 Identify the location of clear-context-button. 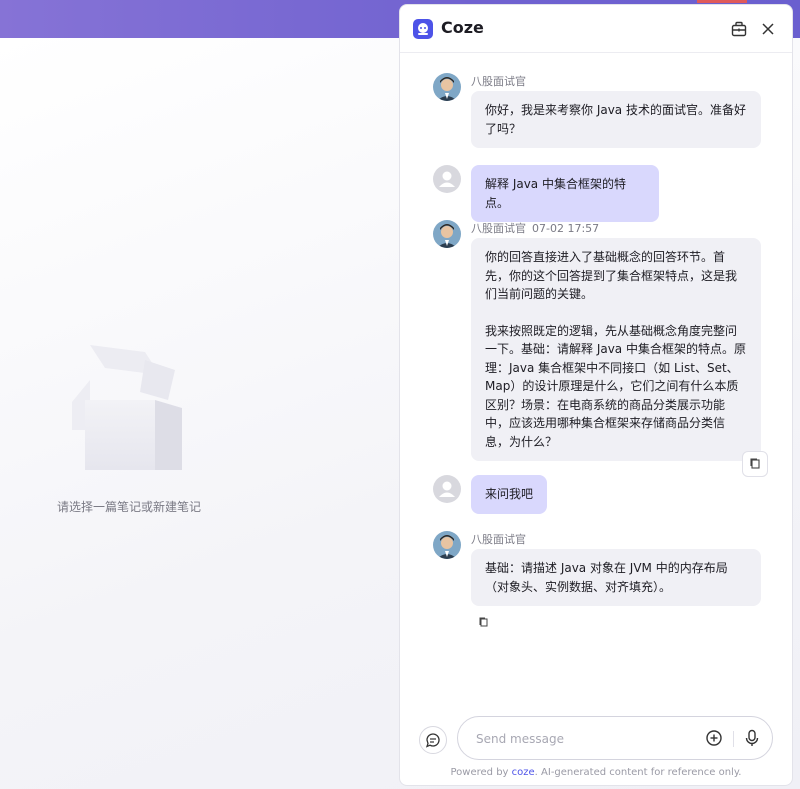
(433, 740).